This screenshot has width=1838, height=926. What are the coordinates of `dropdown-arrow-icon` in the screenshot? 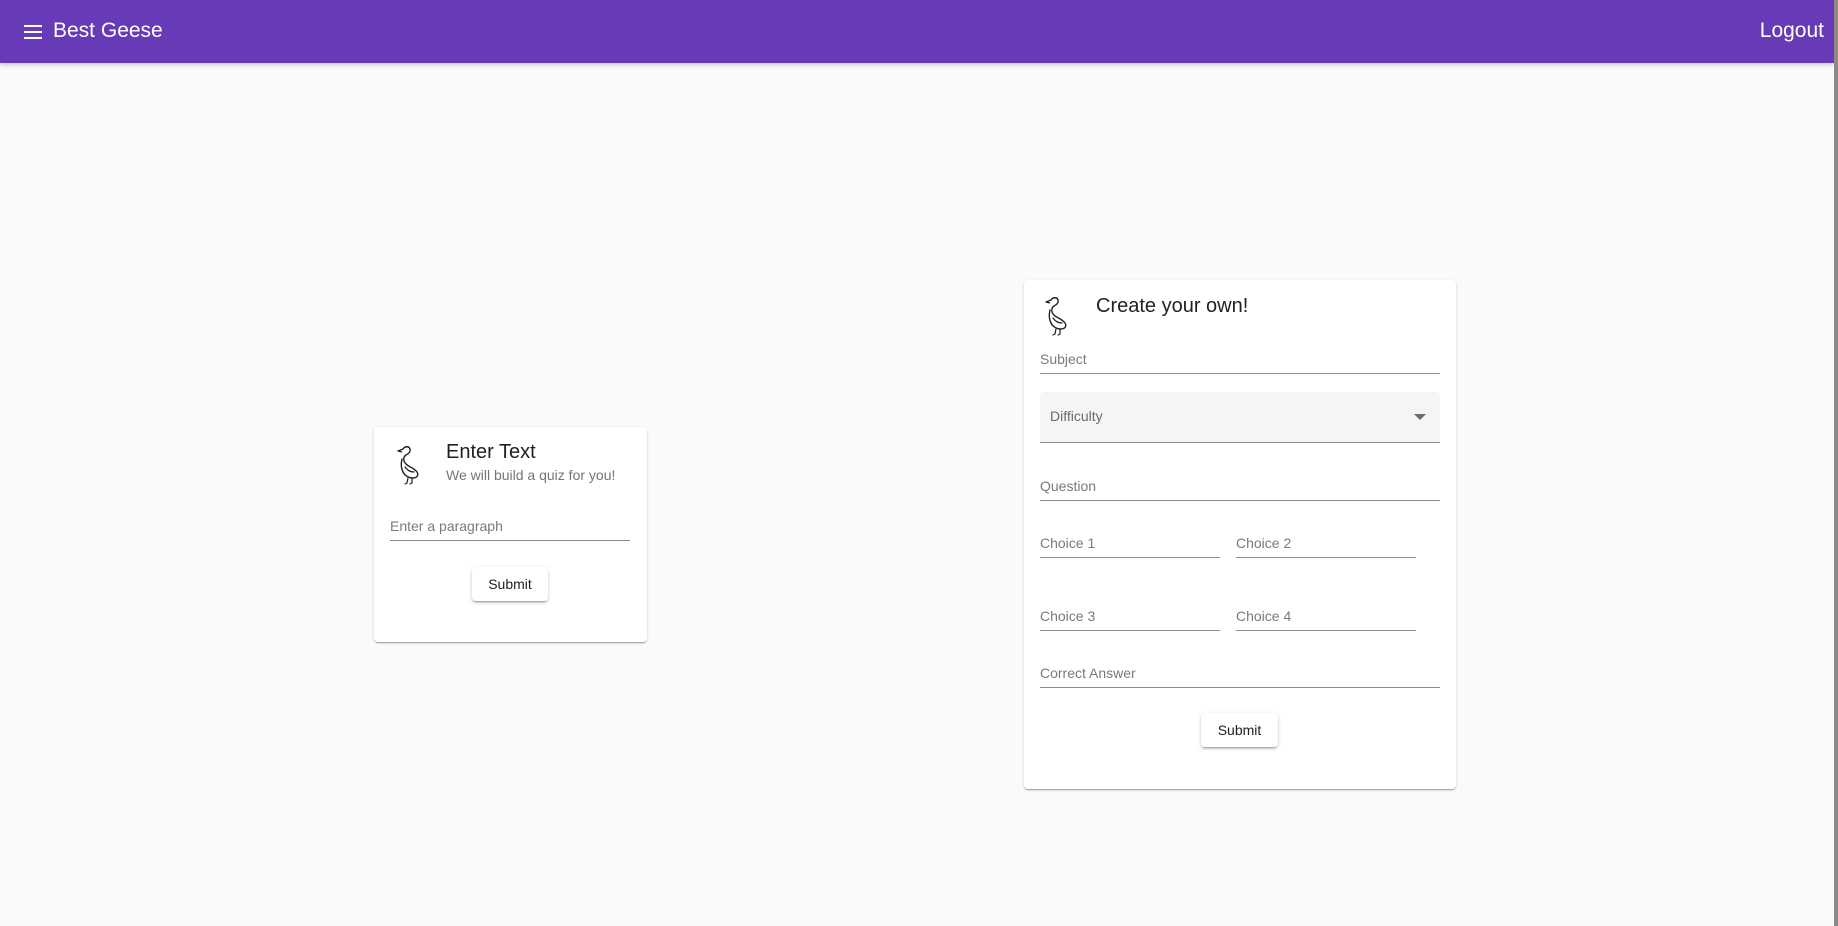 It's located at (1420, 417).